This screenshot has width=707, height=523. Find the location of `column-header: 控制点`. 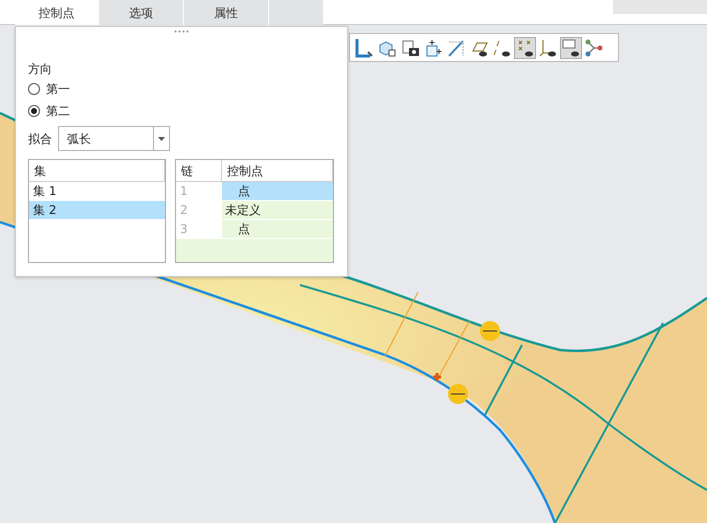

column-header: 控制点 is located at coordinates (277, 171).